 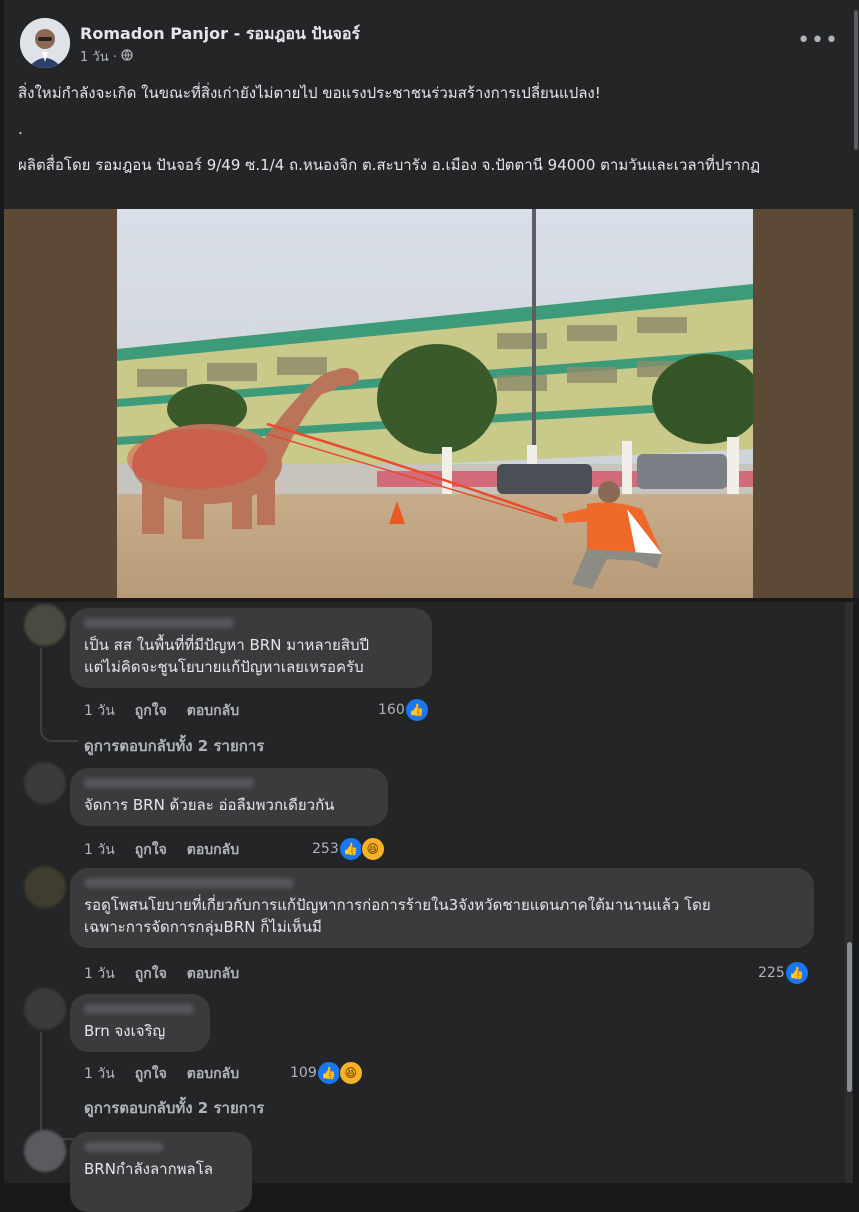 What do you see at coordinates (98, 56) in the screenshot?
I see `post-time: 1 วัน ·` at bounding box center [98, 56].